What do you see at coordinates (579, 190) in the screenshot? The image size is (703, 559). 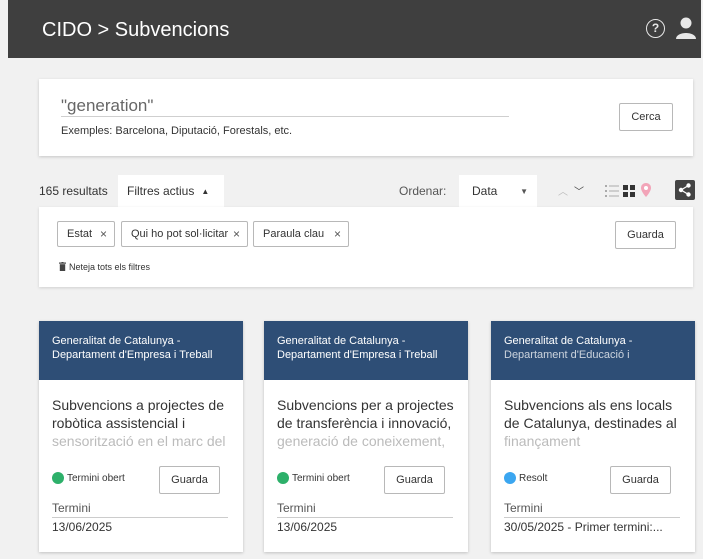 I see `sort-descending-icon: ﹀` at bounding box center [579, 190].